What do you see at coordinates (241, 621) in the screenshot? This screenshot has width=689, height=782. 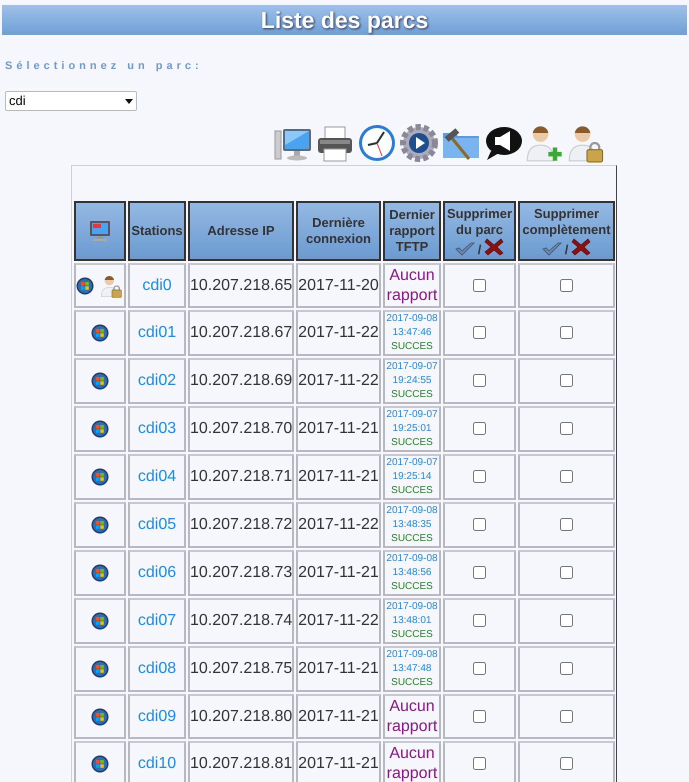 I see `ip-cell: 10.207.218.74` at bounding box center [241, 621].